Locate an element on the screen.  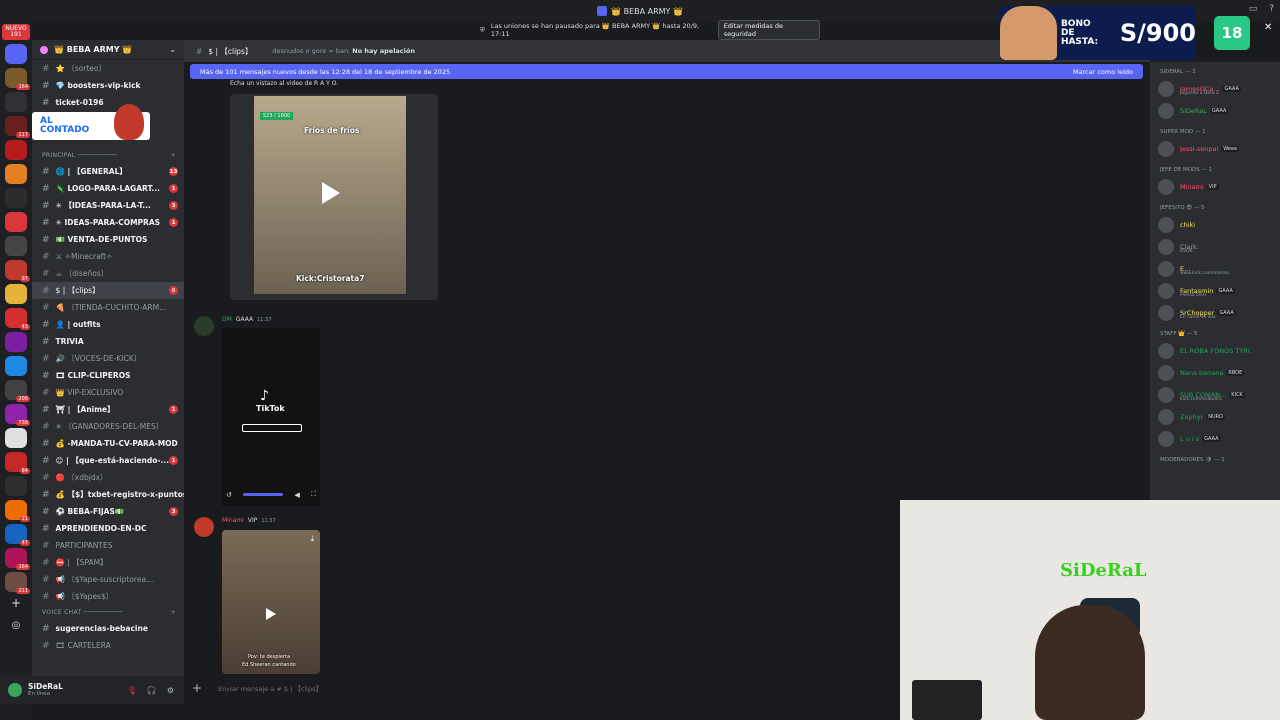
category-voice: VOICE CHAT ────────── + is located at coordinates (108, 612).